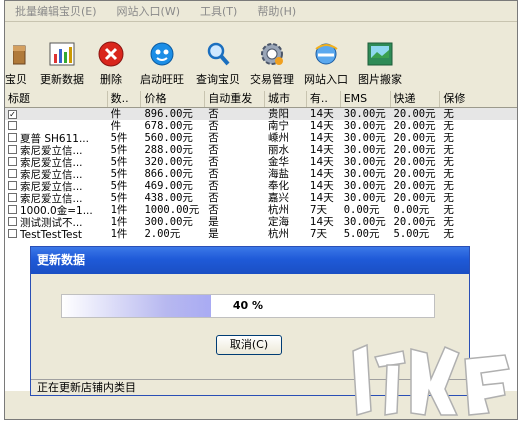 Image resolution: width=524 pixels, height=427 pixels. What do you see at coordinates (56, 11) in the screenshot?
I see `menu-batch-edit: 批量编辑宝贝(E)` at bounding box center [56, 11].